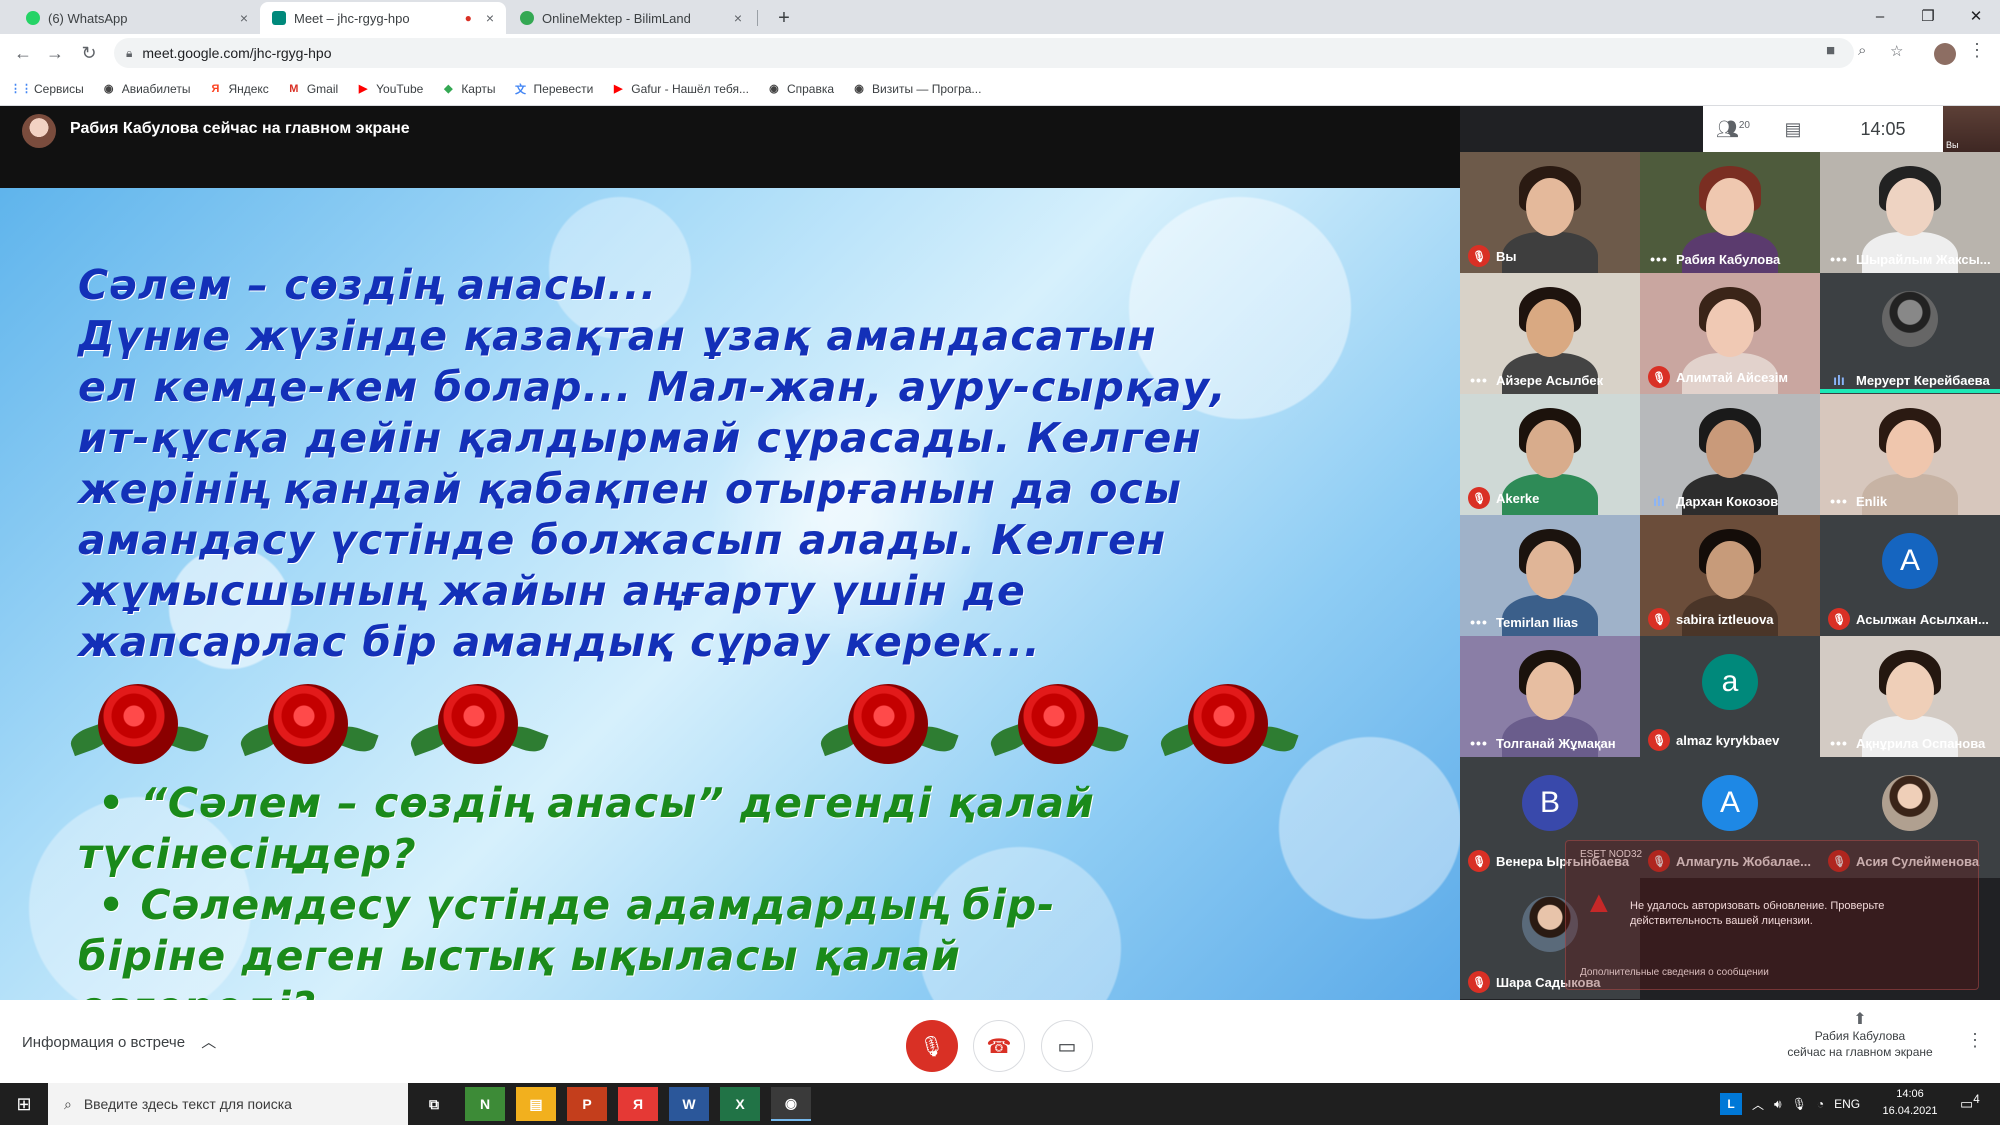 The image size is (2000, 1125). Describe the element at coordinates (389, 89) in the screenshot. I see `bookmark-item: ▶ YouTube` at that location.